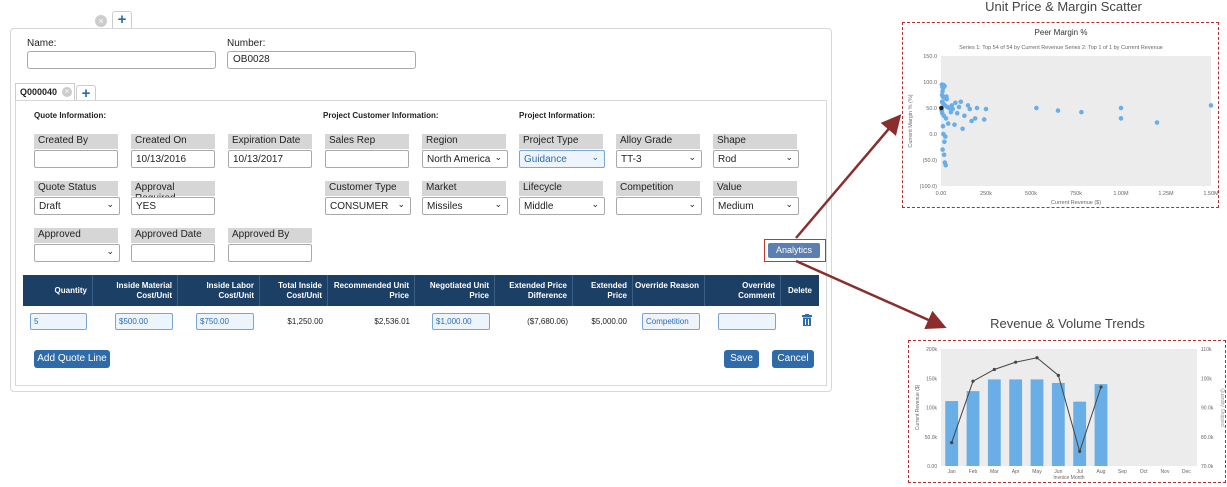 The image size is (1227, 487). I want to click on trends-y-tick: 150k, so click(931, 379).